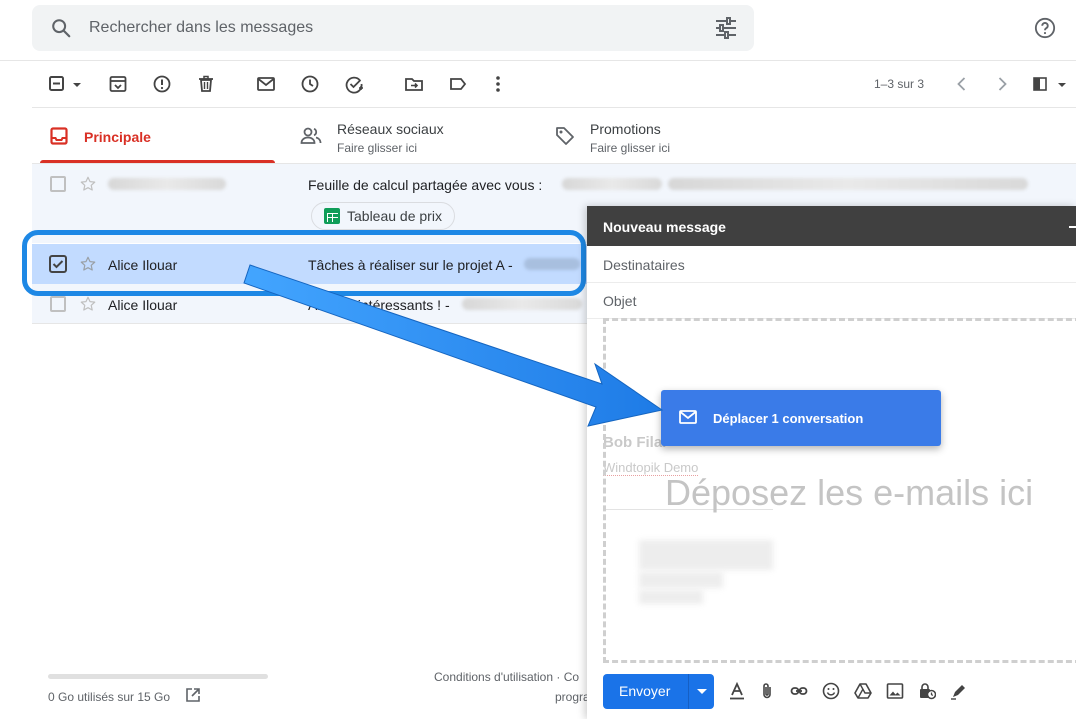  Describe the element at coordinates (118, 84) in the screenshot. I see `archive-icon` at that location.